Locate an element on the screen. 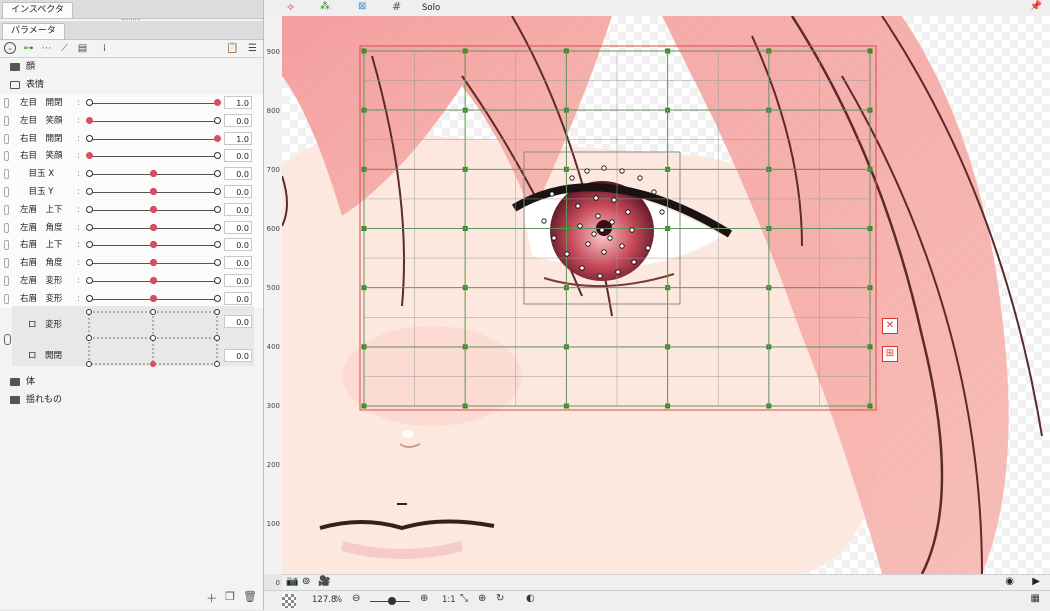 Image resolution: width=1050 pixels, height=611 pixels. transform-icon: ⊞ is located at coordinates (890, 354).